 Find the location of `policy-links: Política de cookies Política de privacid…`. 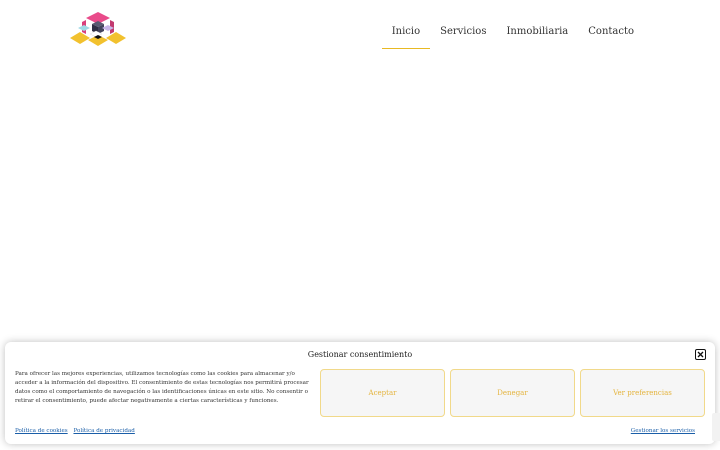

policy-links: Política de cookies Política de privacid… is located at coordinates (77, 431).